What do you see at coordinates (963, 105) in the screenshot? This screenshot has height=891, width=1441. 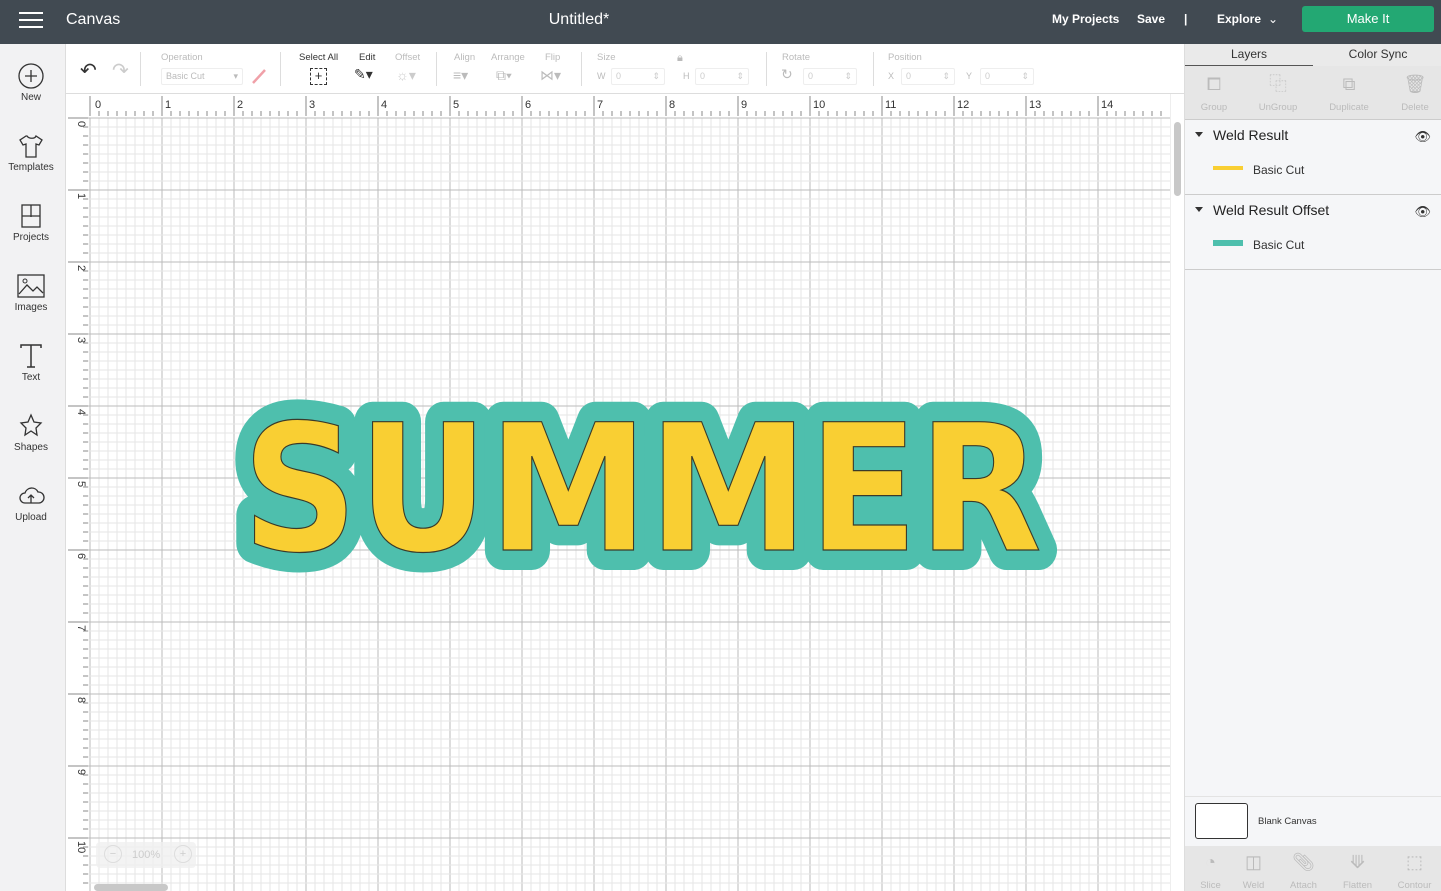 I see `ruler-x-label: 12` at bounding box center [963, 105].